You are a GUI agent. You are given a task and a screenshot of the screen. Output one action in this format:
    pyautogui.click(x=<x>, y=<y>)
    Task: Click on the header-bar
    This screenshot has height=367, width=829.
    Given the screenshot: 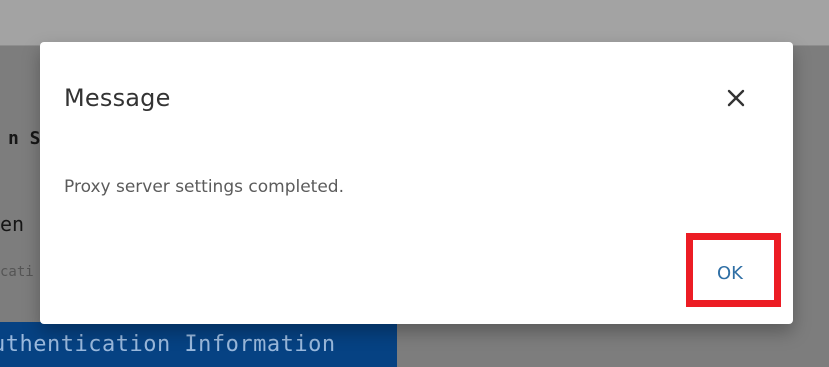 What is the action you would take?
    pyautogui.click(x=414, y=23)
    